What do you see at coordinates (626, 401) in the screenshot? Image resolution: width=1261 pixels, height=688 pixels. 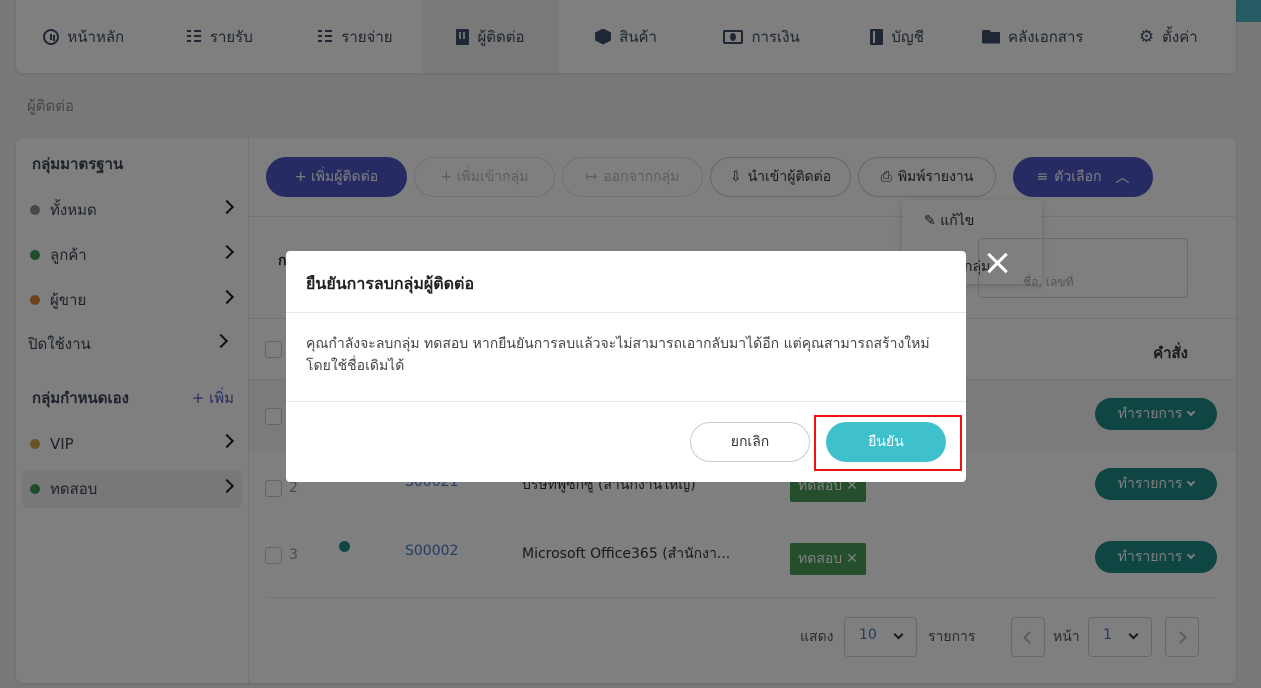 I see `dialog-footer-divider` at bounding box center [626, 401].